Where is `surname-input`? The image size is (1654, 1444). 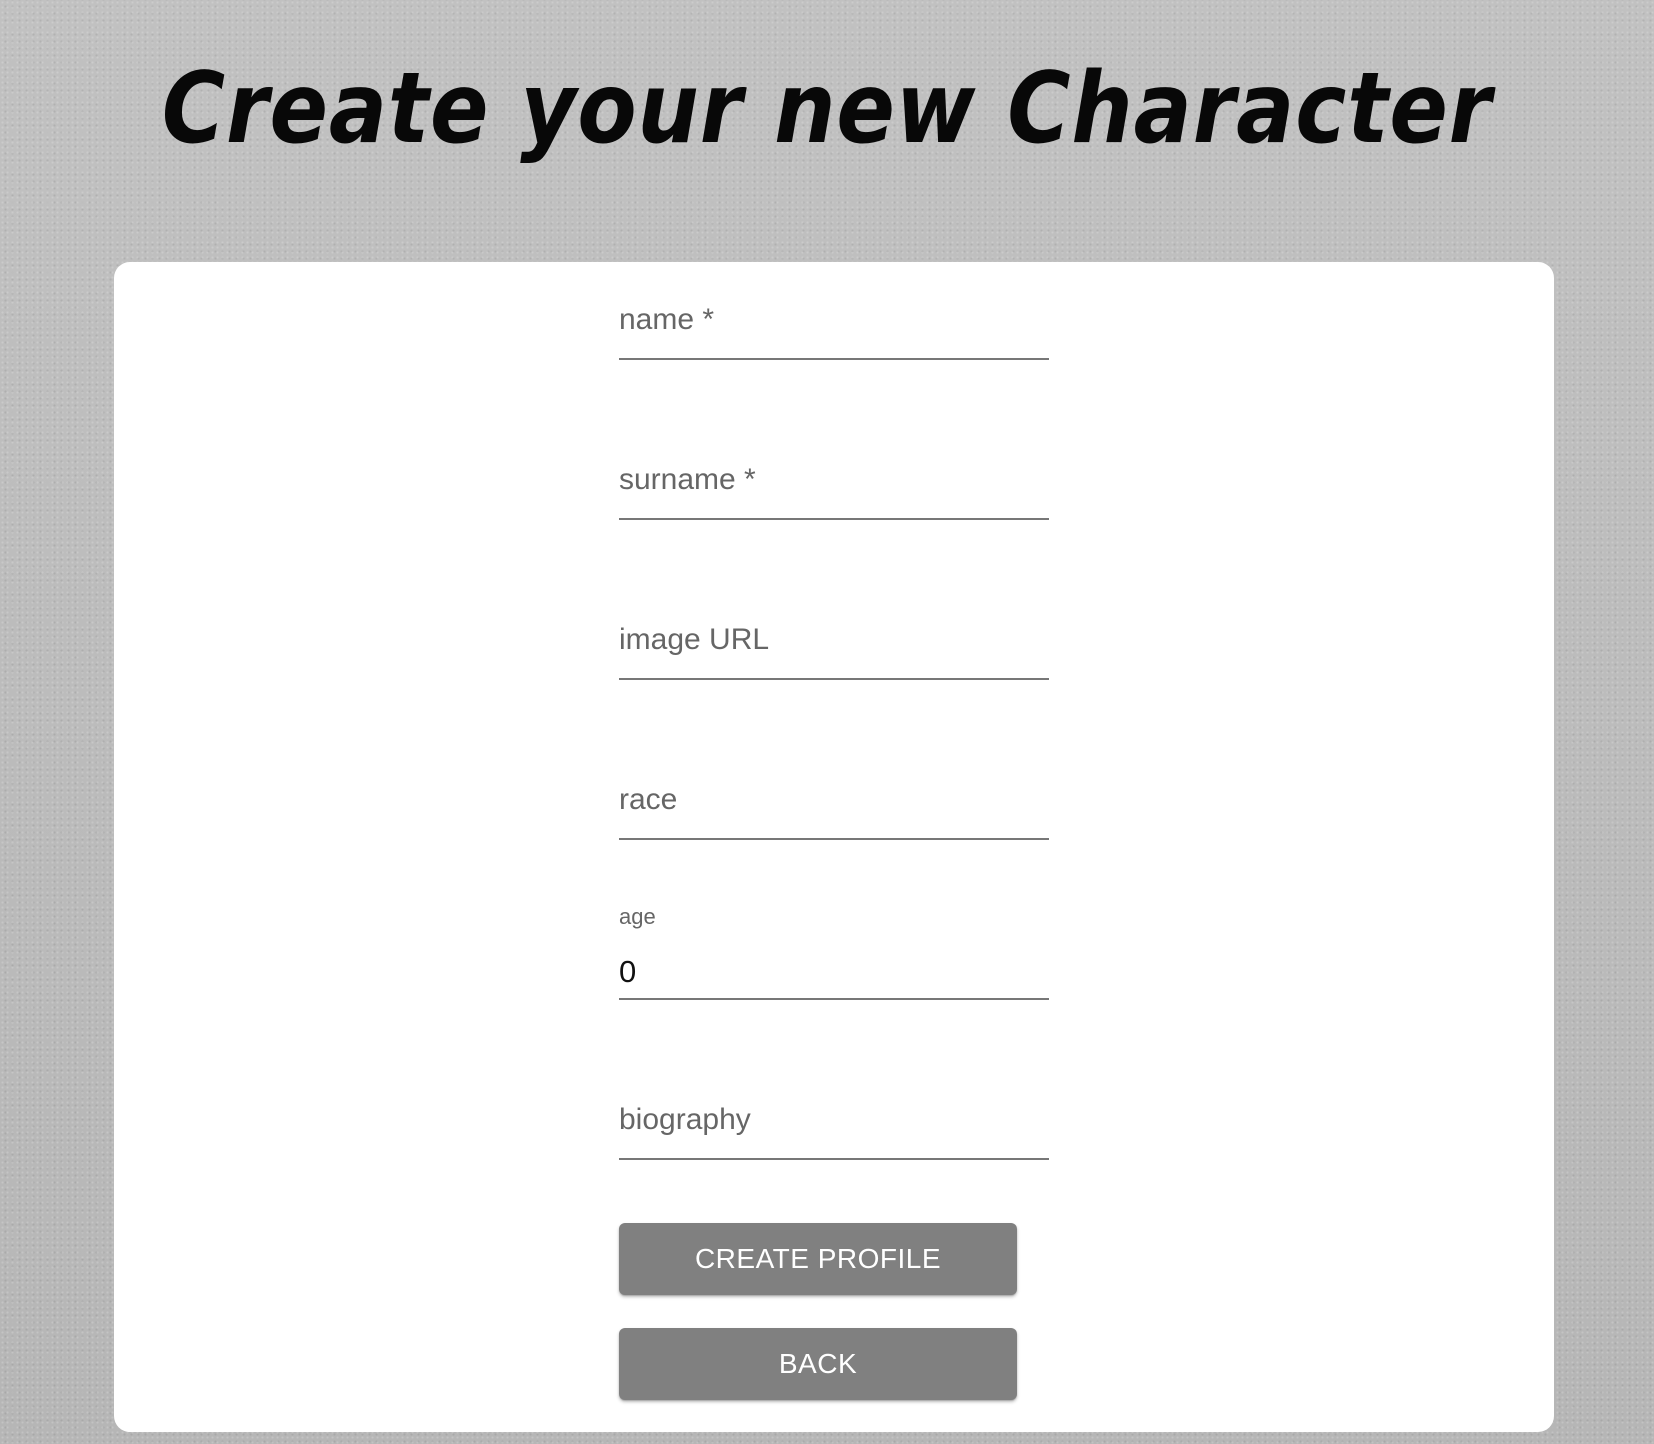 surname-input is located at coordinates (834, 488).